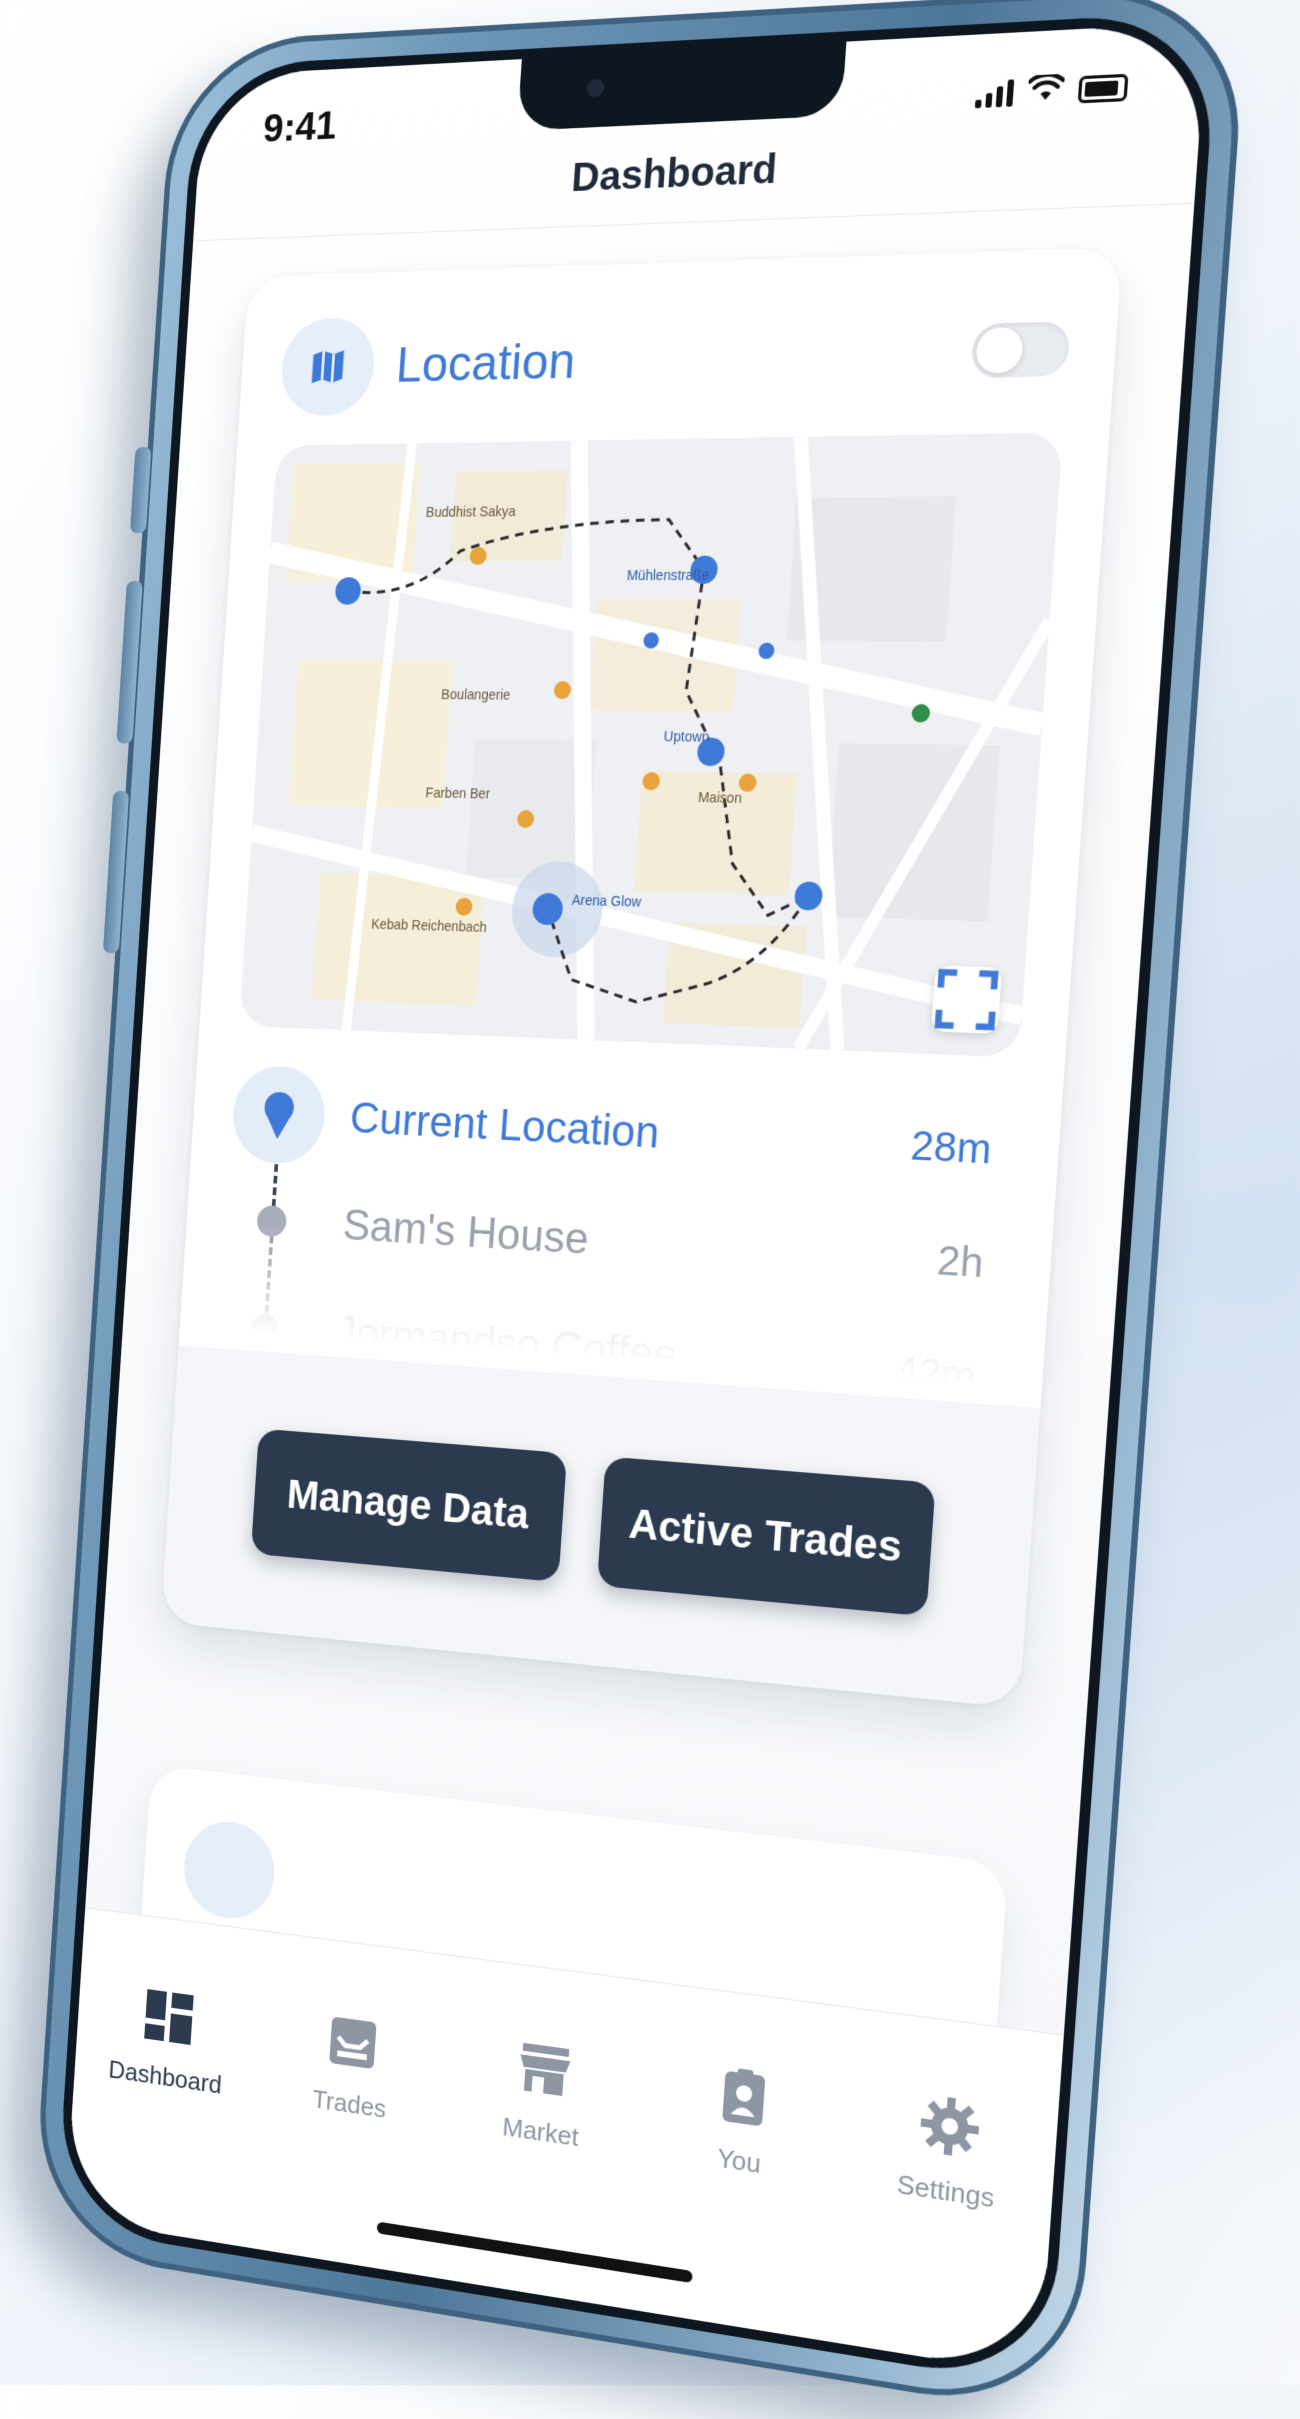 The height and width of the screenshot is (2419, 1300). What do you see at coordinates (743, 2097) in the screenshot?
I see `badge-icon` at bounding box center [743, 2097].